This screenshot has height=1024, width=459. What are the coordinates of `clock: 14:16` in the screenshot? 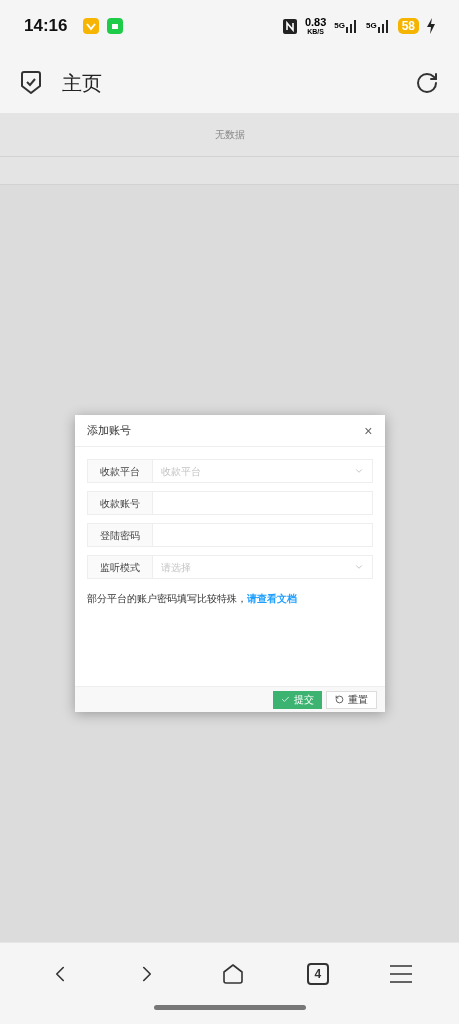 It's located at (46, 26).